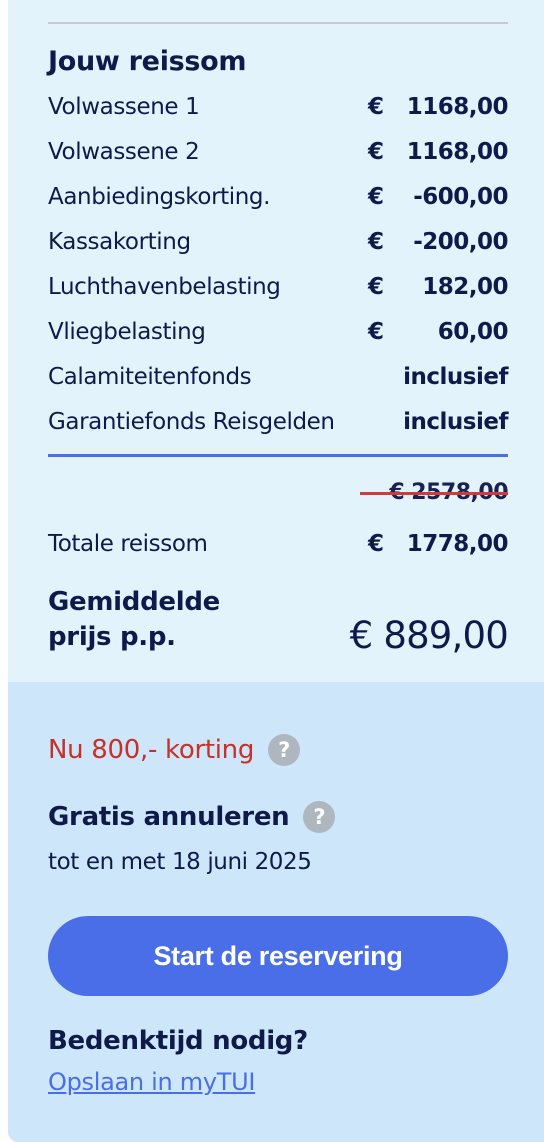 The width and height of the screenshot is (544, 1142). Describe the element at coordinates (429, 635) in the screenshot. I see `average-price-value: € 889,00` at that location.